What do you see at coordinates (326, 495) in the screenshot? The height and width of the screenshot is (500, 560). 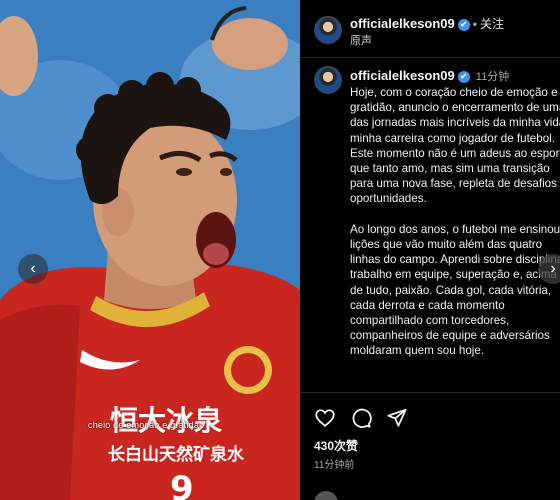 I see `comment-avatar` at bounding box center [326, 495].